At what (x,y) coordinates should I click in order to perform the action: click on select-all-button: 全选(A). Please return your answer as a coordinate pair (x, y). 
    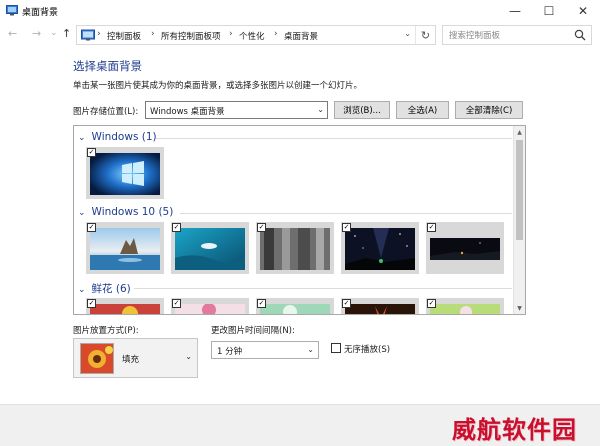
    Looking at the image, I should click on (422, 110).